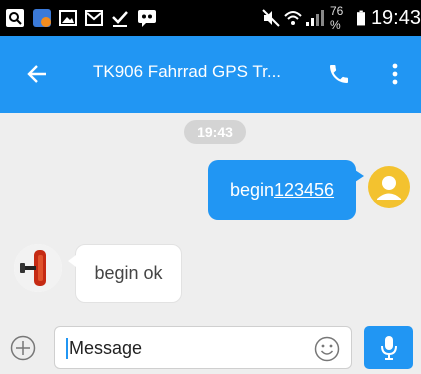 The image size is (421, 374). I want to click on timestamp-chip: 19:43, so click(215, 132).